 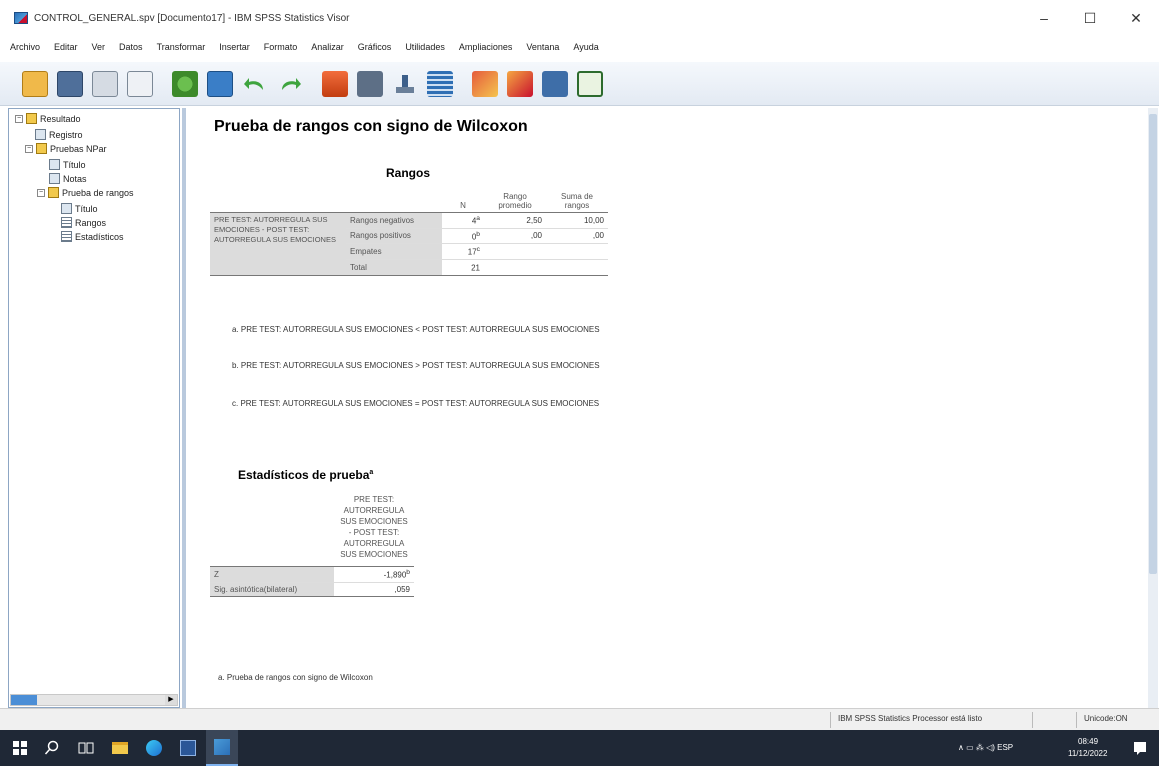 What do you see at coordinates (185, 83) in the screenshot?
I see `export-icon` at bounding box center [185, 83].